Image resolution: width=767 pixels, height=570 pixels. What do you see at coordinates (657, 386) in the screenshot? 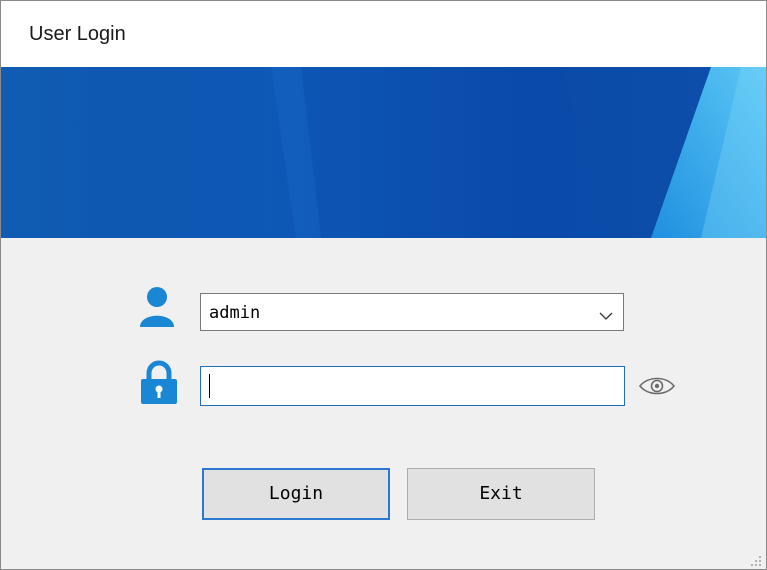
I see `eye-icon` at bounding box center [657, 386].